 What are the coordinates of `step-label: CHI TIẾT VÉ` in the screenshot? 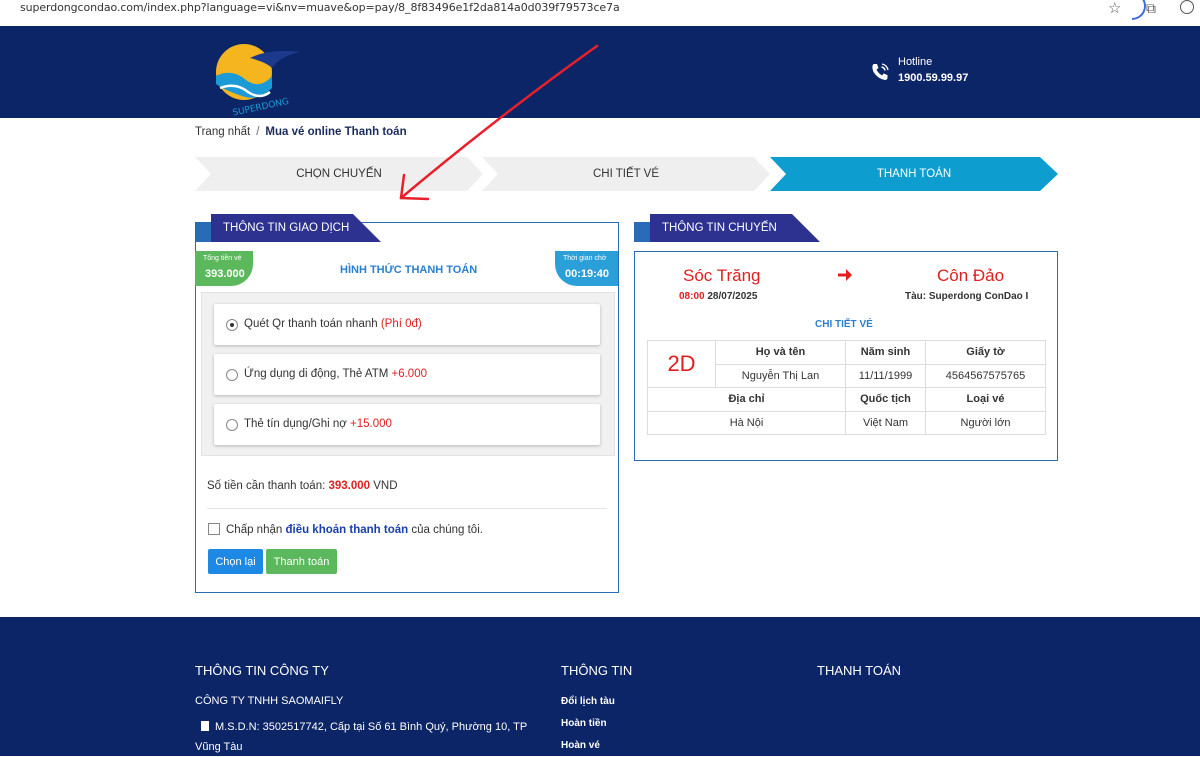 It's located at (626, 174).